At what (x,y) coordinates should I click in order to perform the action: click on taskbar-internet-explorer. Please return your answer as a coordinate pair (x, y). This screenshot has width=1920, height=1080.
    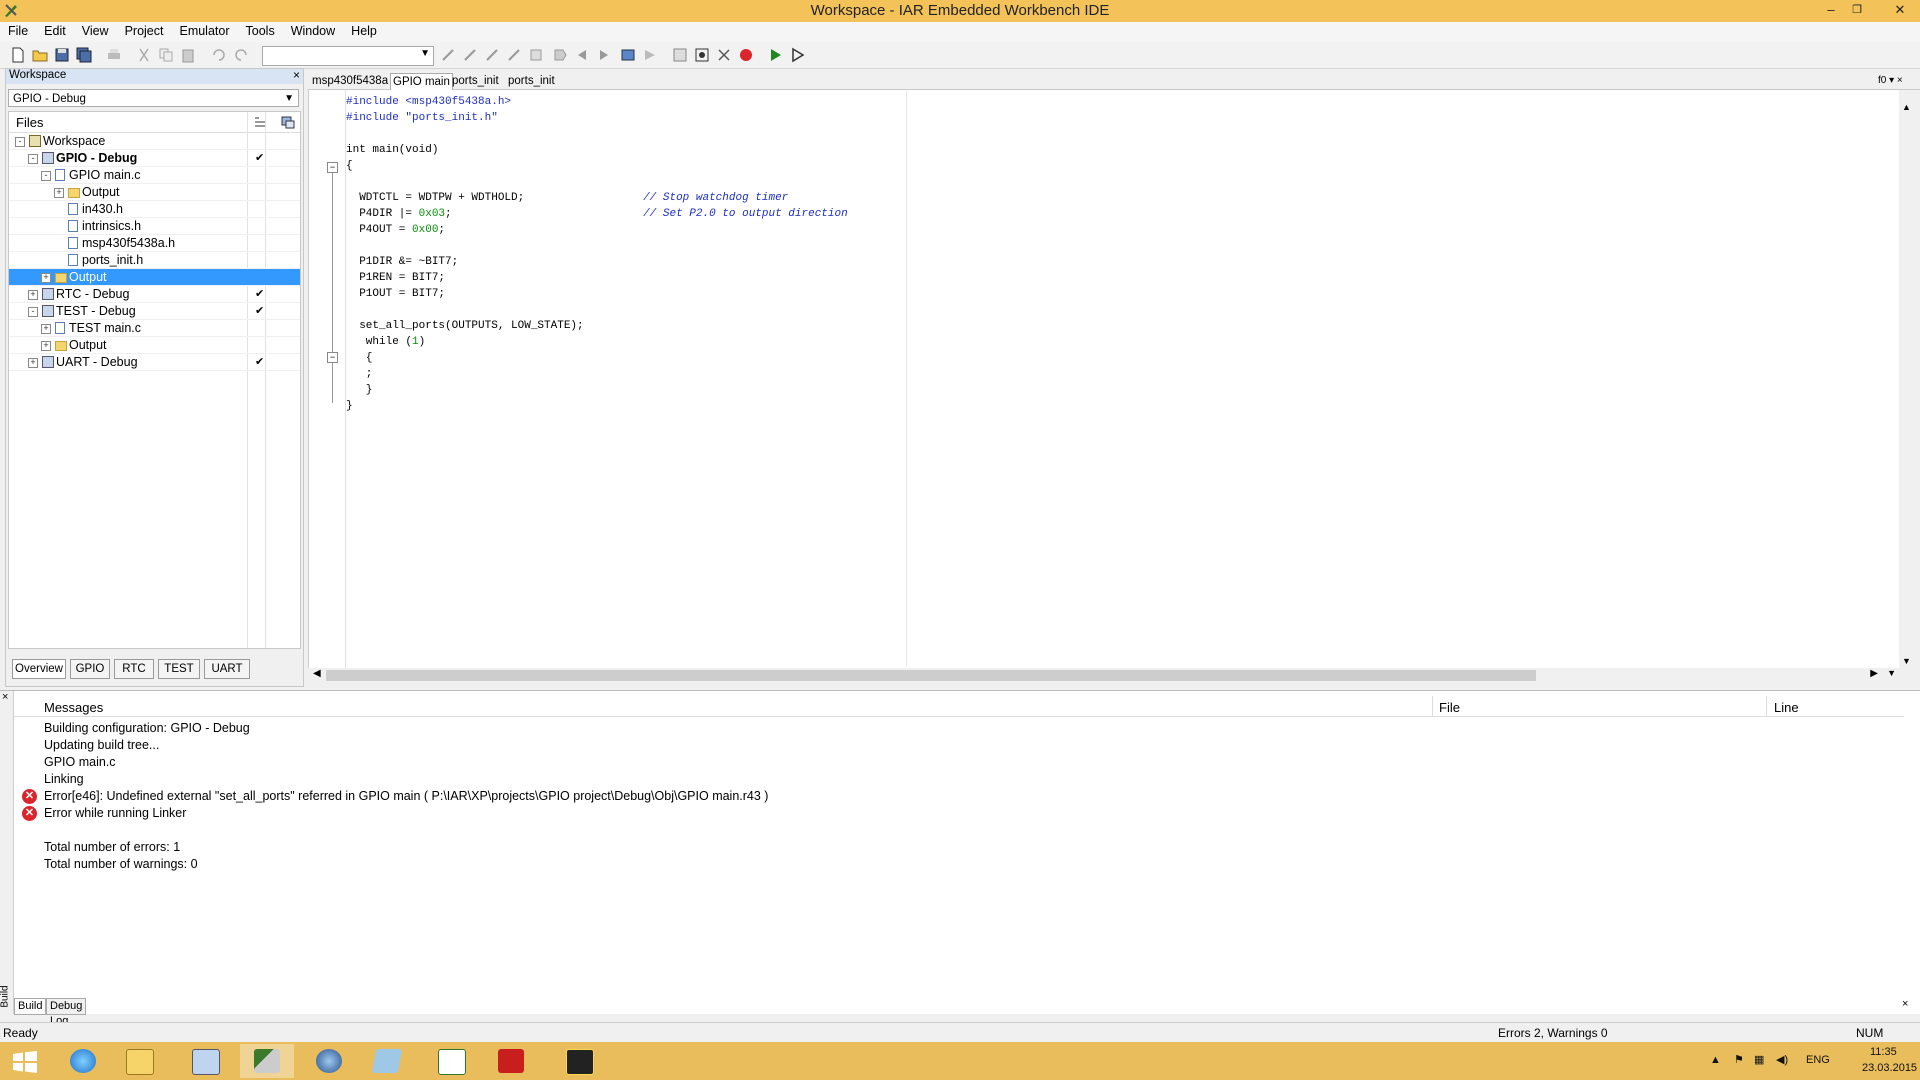
    Looking at the image, I should click on (83, 1061).